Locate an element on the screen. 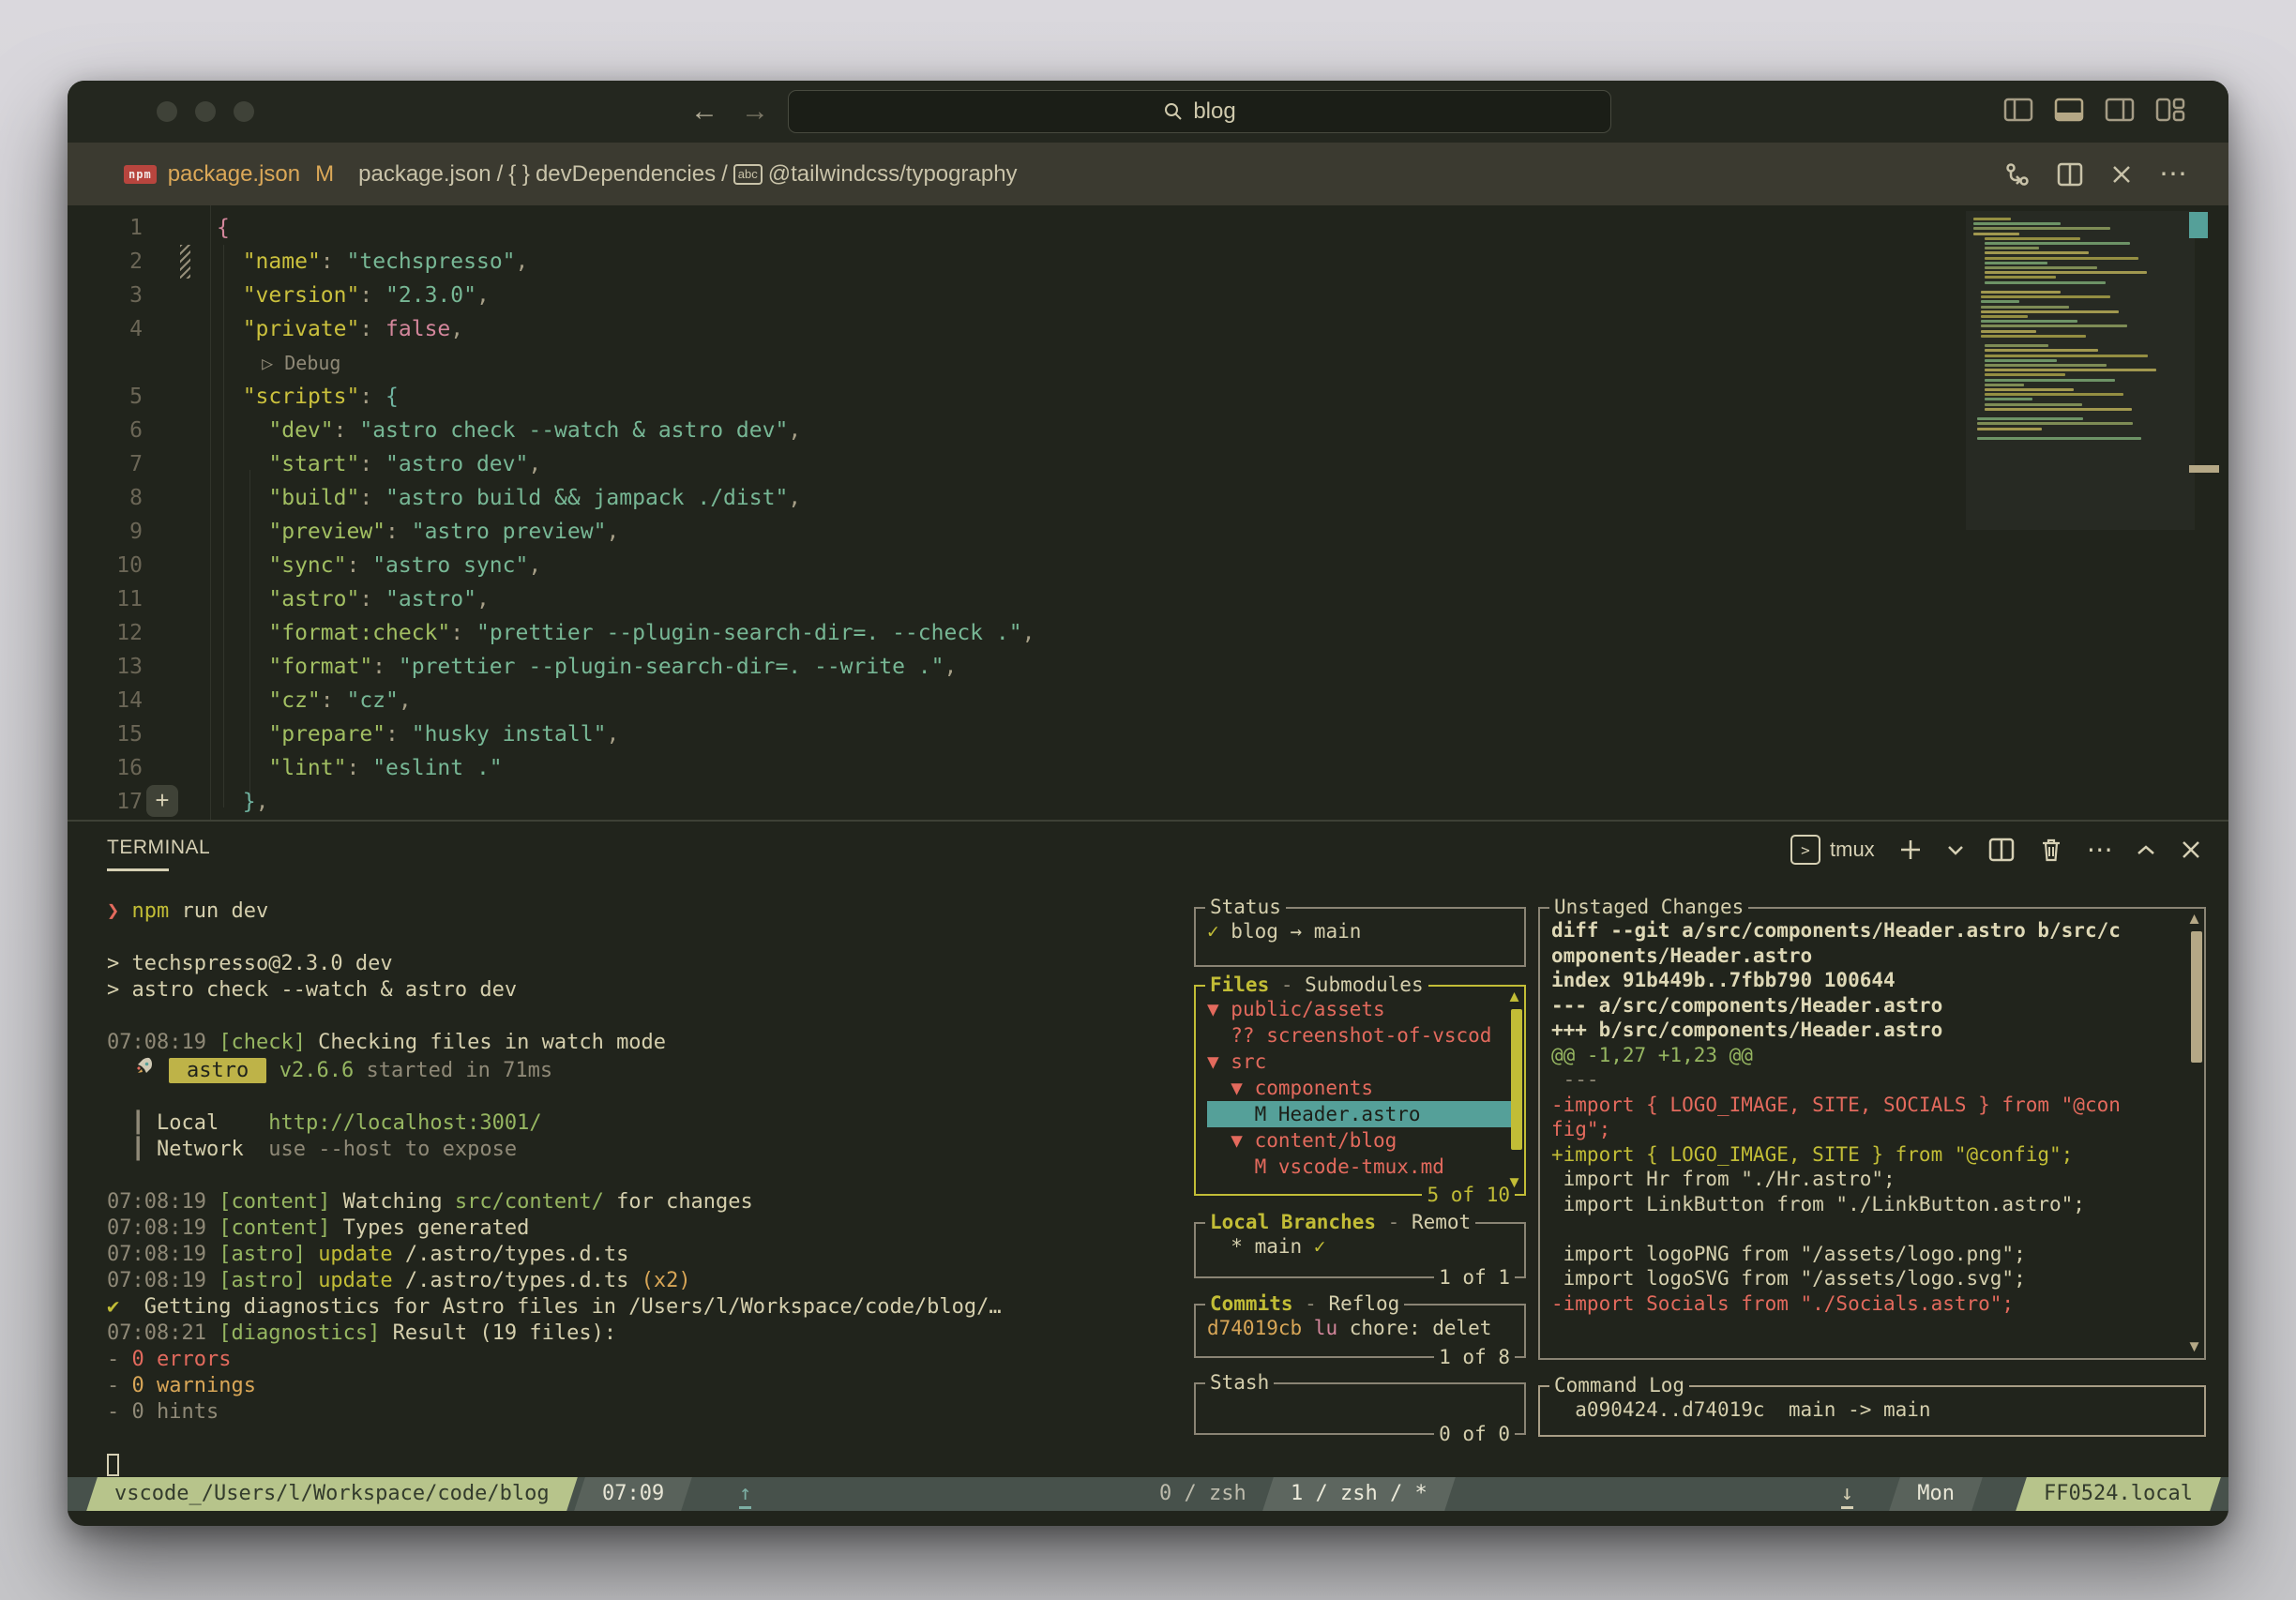 Image resolution: width=2296 pixels, height=1600 pixels. more-actions-icon: ⋯ is located at coordinates (2173, 174).